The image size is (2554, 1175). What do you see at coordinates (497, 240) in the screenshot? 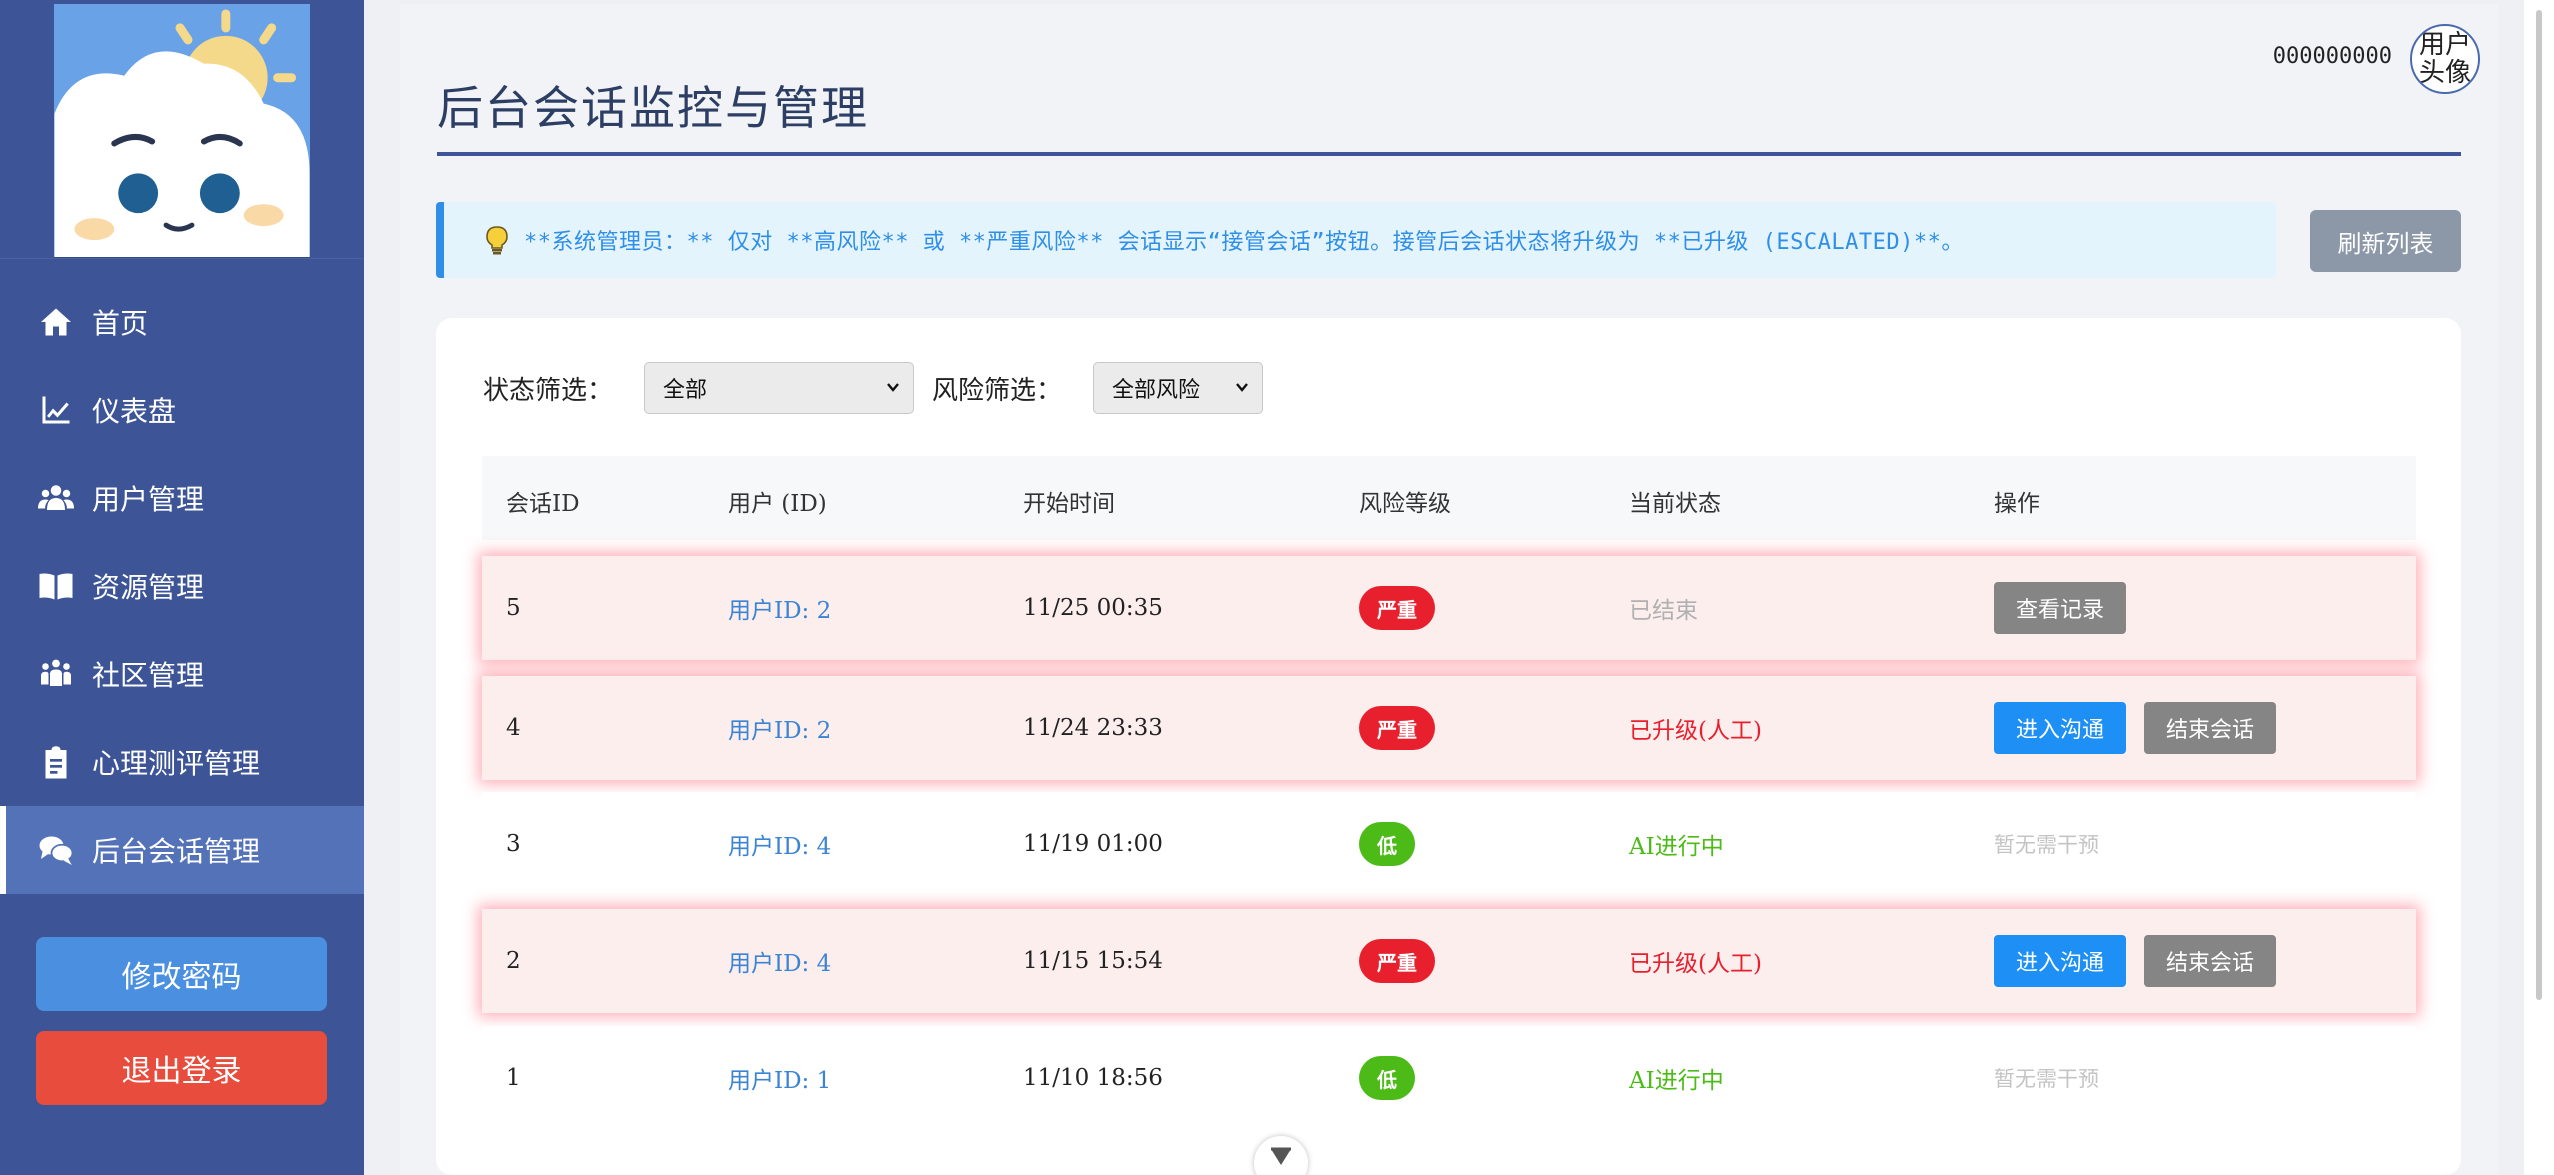
I see `lightbulb-icon` at bounding box center [497, 240].